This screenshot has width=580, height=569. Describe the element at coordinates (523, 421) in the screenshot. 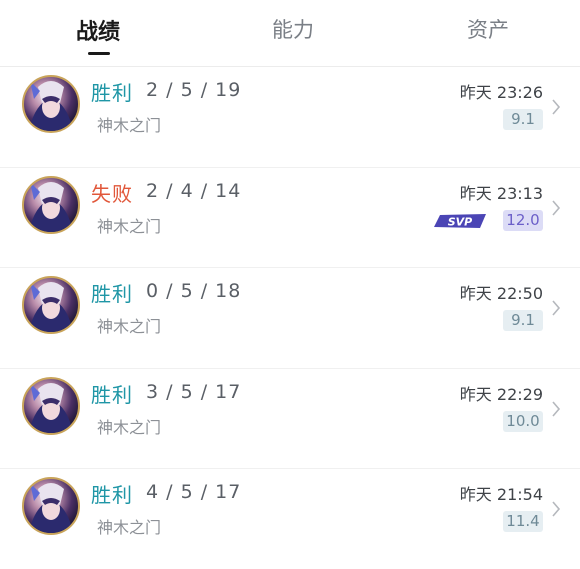

I see `rating-badge: 10.0` at that location.